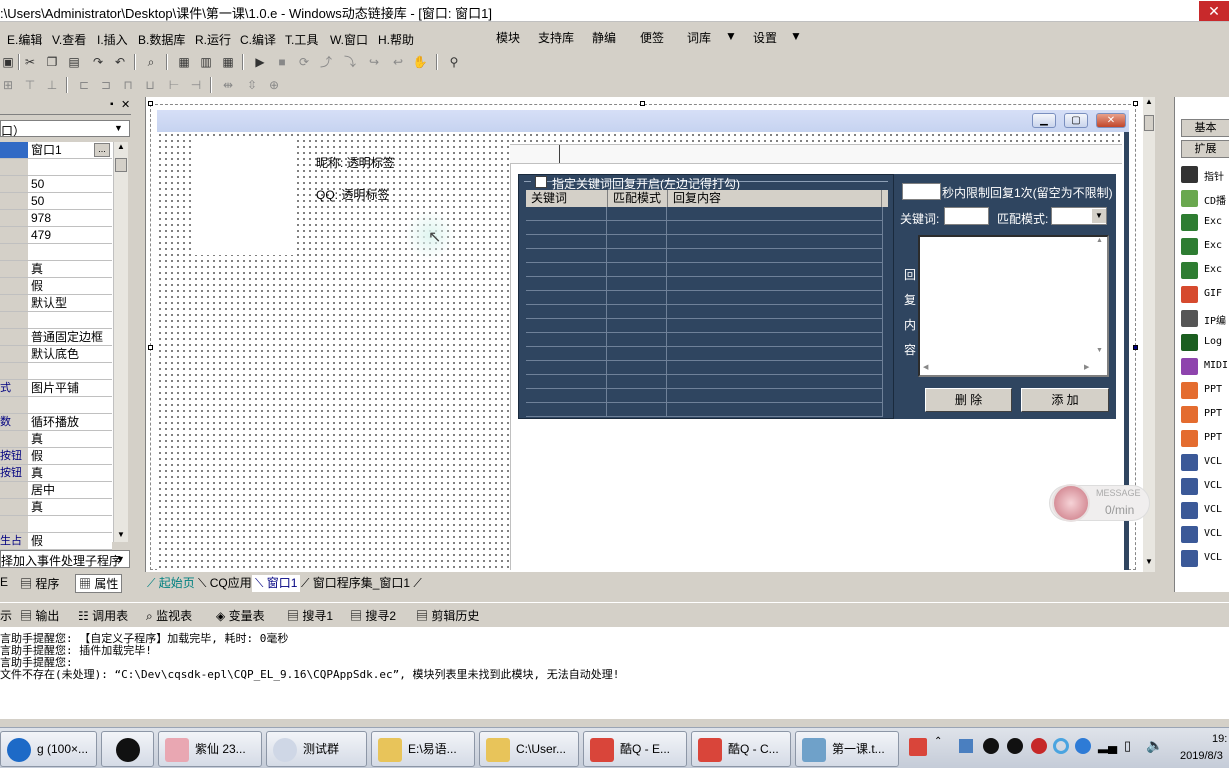  I want to click on copy-icon: ❐, so click(52, 62).